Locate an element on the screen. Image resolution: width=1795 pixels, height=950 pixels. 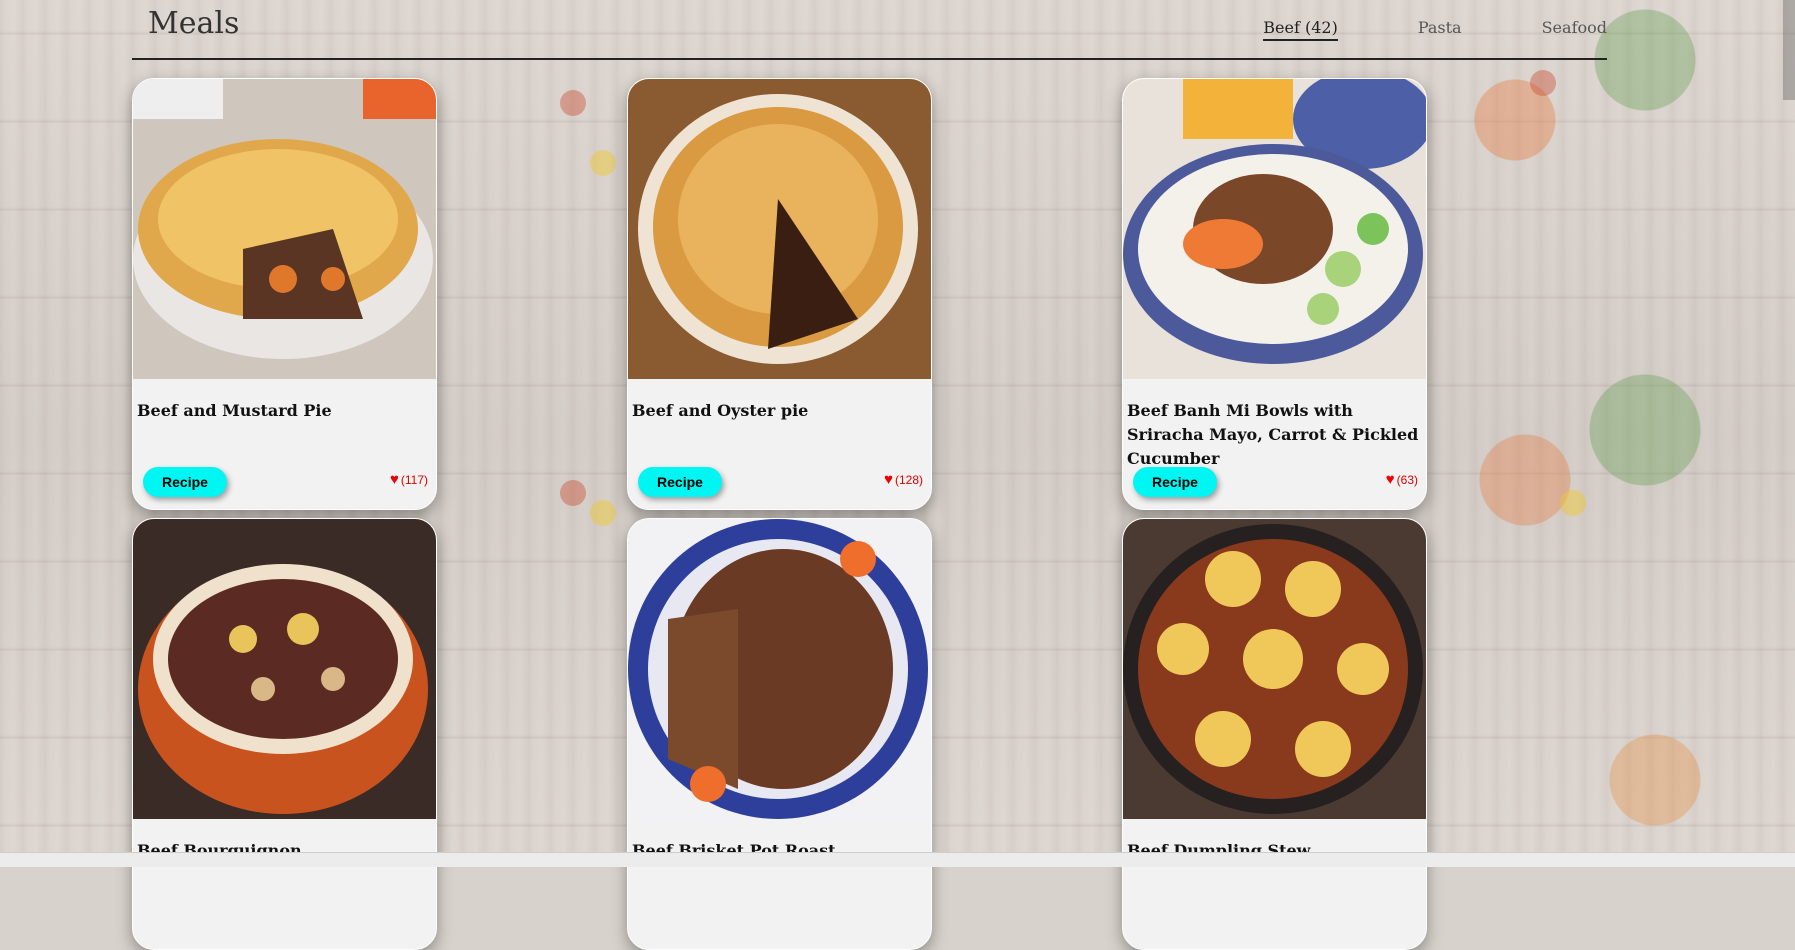
meal-card: Beef and Mustard Pie Recipe ♥ (117) is located at coordinates (284, 294).